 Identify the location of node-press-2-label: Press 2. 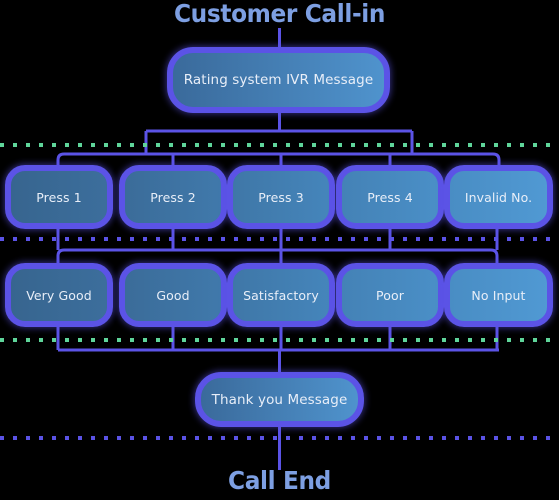
(173, 197).